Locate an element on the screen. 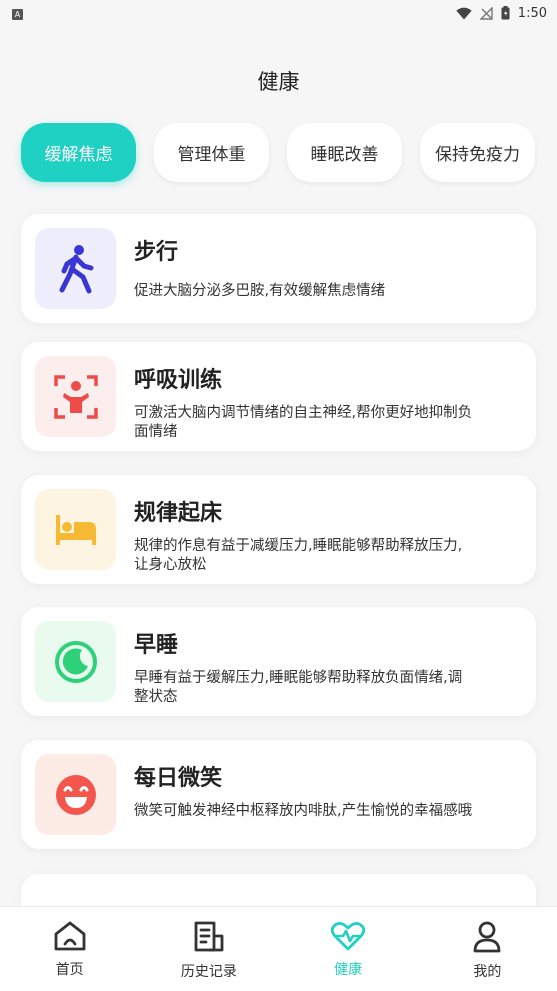  nav-label: 我的 is located at coordinates (487, 972).